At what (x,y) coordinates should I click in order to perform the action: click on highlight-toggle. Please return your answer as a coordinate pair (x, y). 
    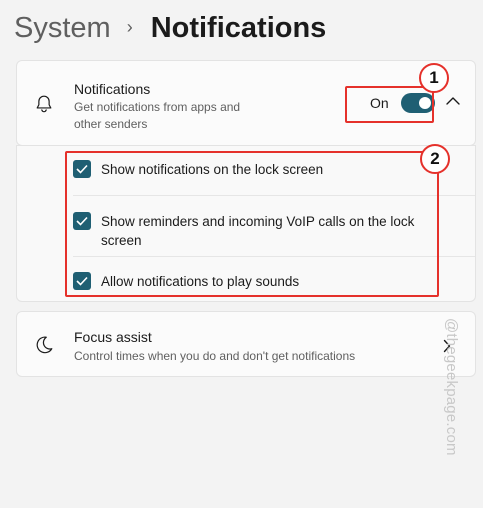
    Looking at the image, I should click on (389, 104).